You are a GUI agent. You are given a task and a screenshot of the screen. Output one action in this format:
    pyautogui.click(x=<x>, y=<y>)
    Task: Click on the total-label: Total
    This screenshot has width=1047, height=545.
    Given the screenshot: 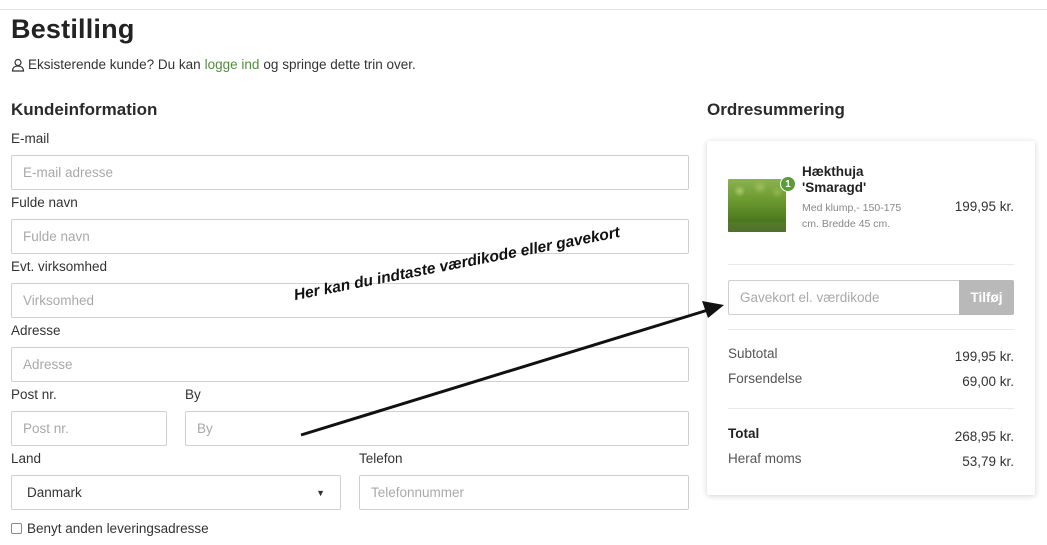 What is the action you would take?
    pyautogui.click(x=744, y=433)
    